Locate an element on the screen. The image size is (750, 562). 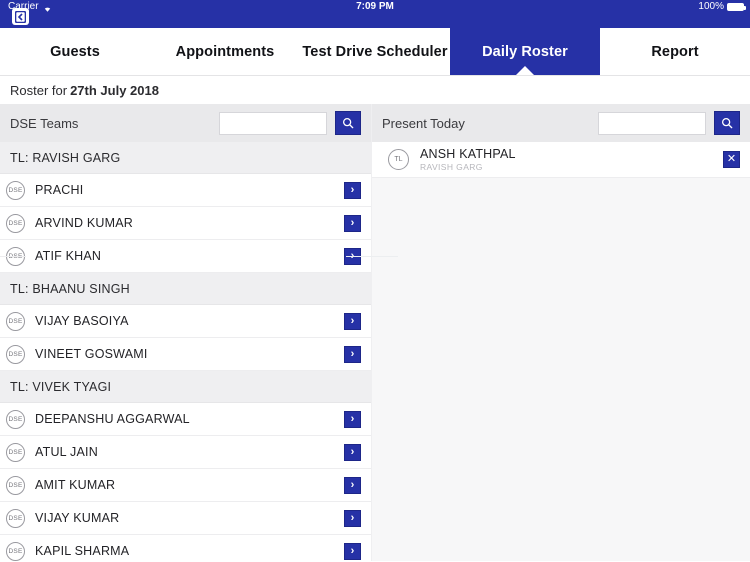
remove-present-button: ✕ is located at coordinates (731, 159).